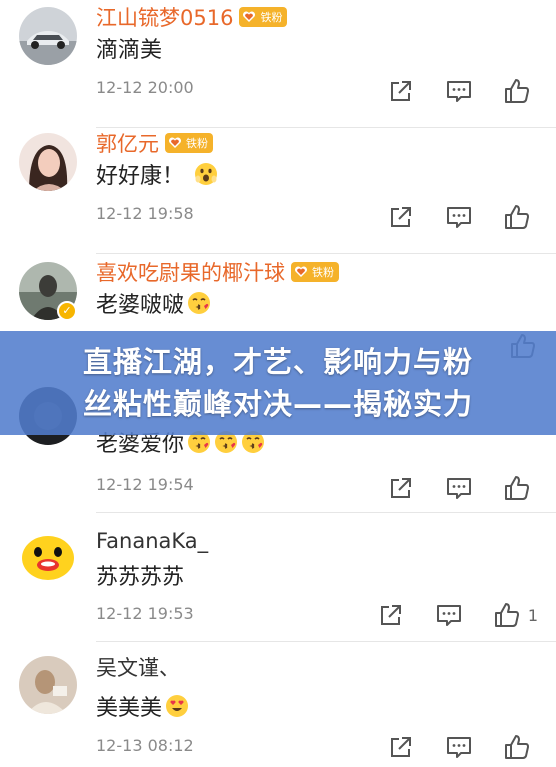 The height and width of the screenshot is (767, 556). What do you see at coordinates (164, 17) in the screenshot?
I see `username: 江山锍梦0516` at bounding box center [164, 17].